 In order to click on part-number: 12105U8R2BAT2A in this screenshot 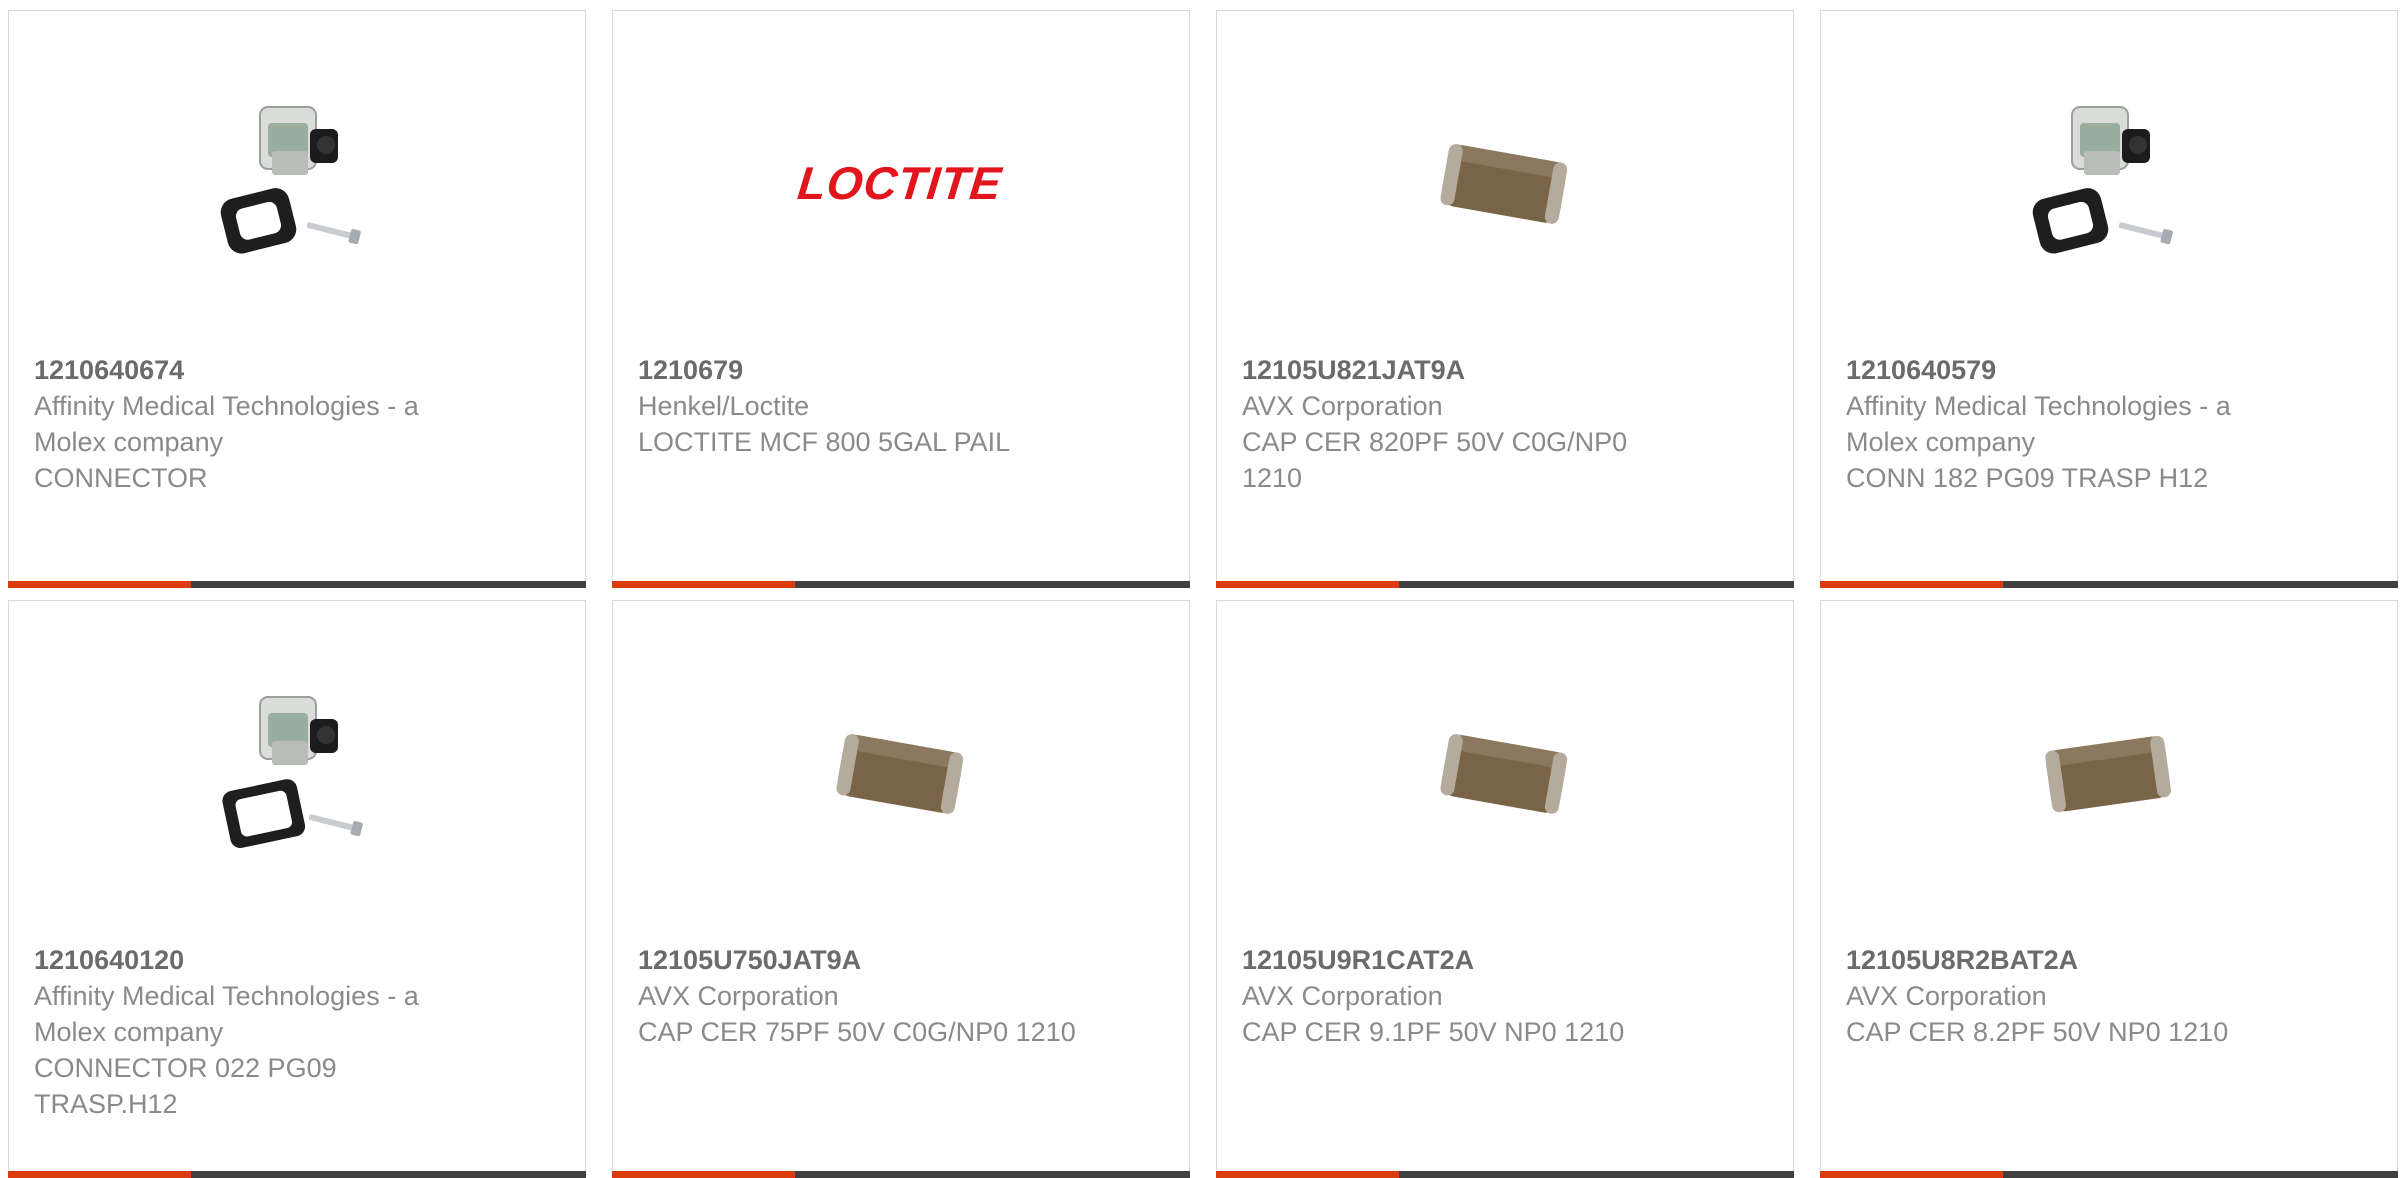, I will do `click(2066, 960)`.